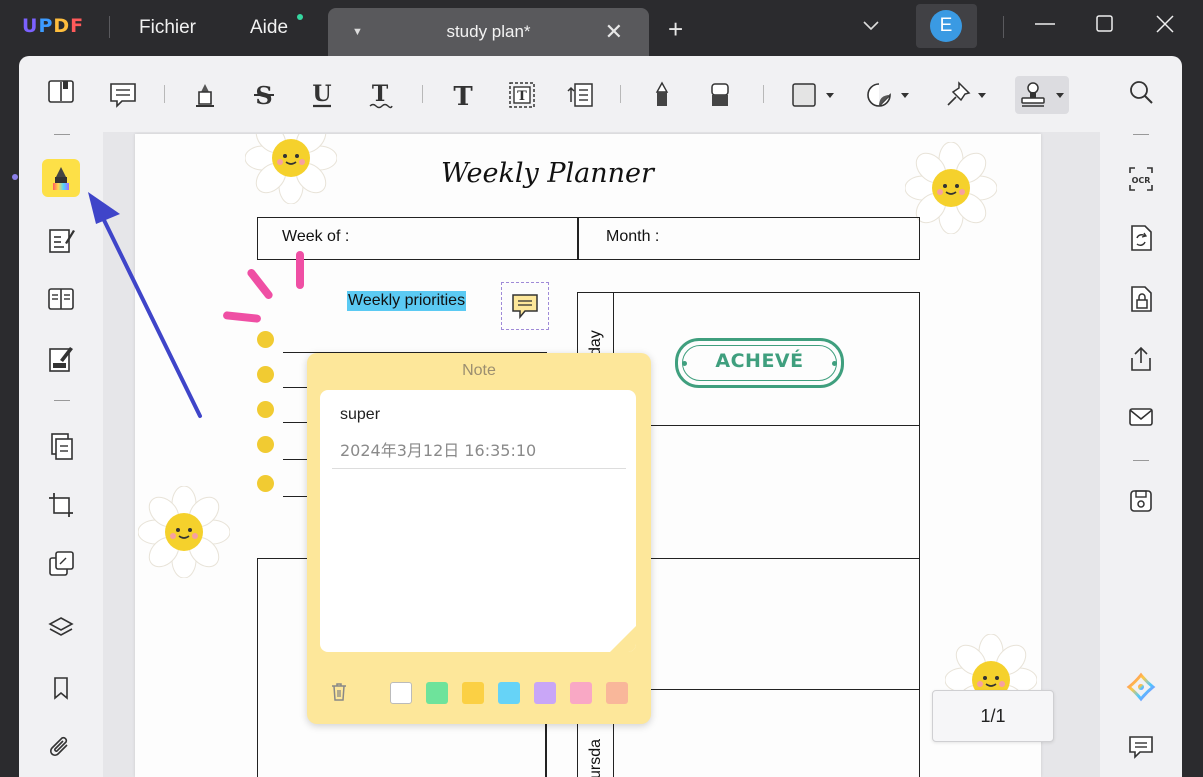 This screenshot has width=1203, height=777. Describe the element at coordinates (61, 628) in the screenshot. I see `layers-icon` at that location.